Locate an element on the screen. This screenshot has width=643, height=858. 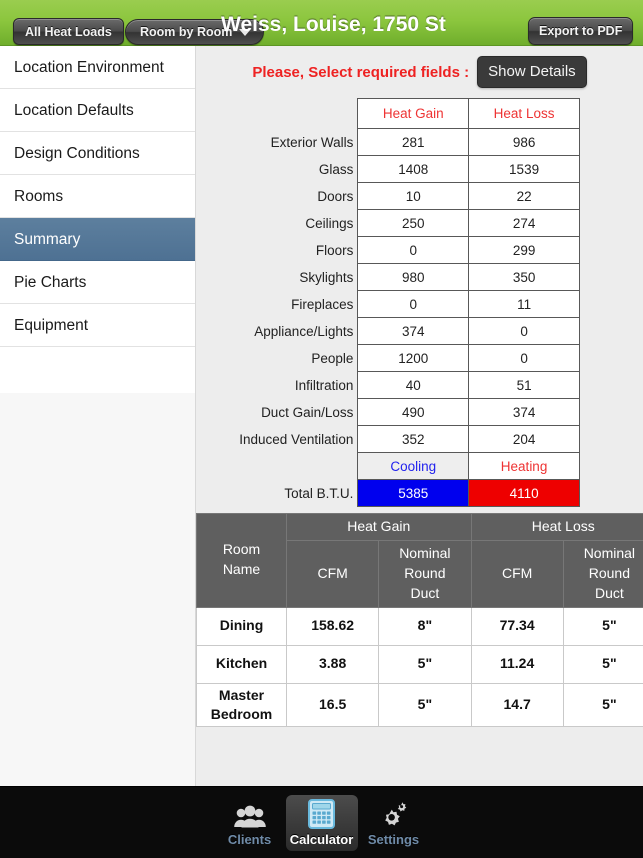
sidebar-item-rooms: Rooms is located at coordinates (97, 196).